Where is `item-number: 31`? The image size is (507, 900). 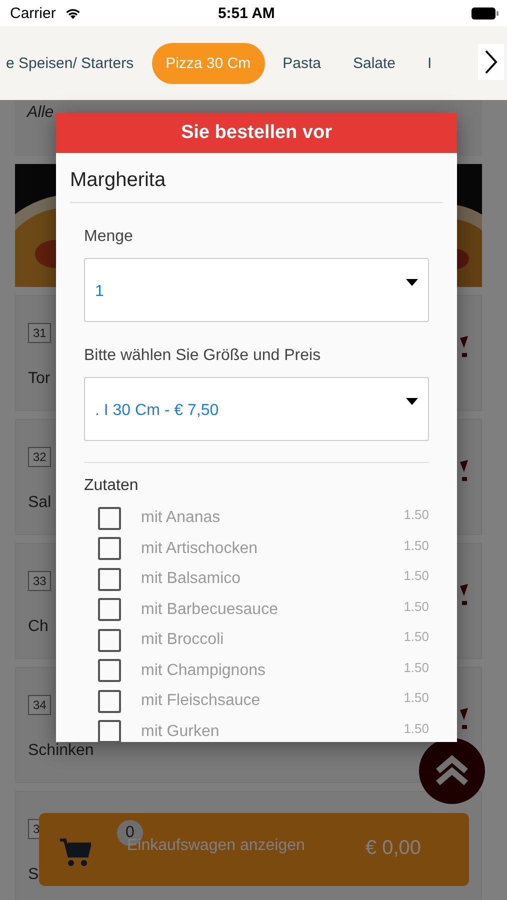
item-number: 31 is located at coordinates (40, 333).